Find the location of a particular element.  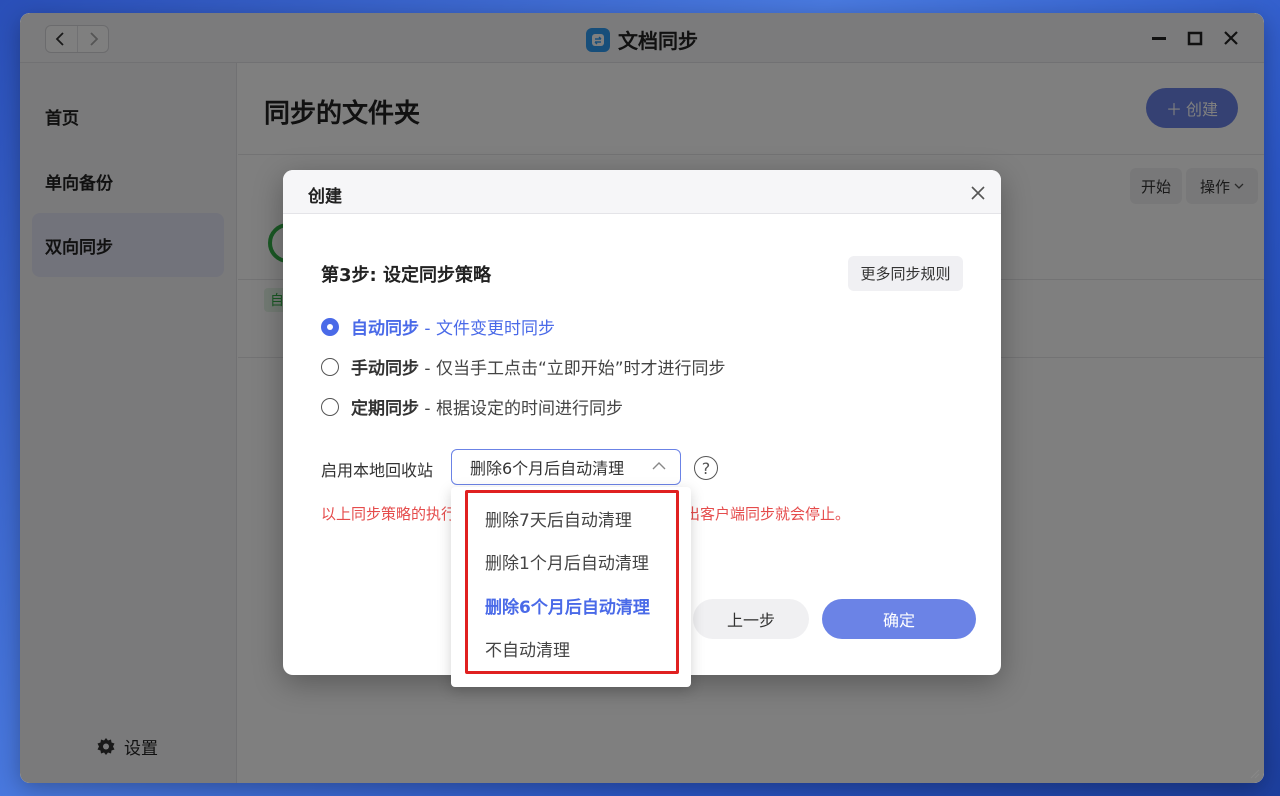

chevron-up-icon is located at coordinates (659, 466).